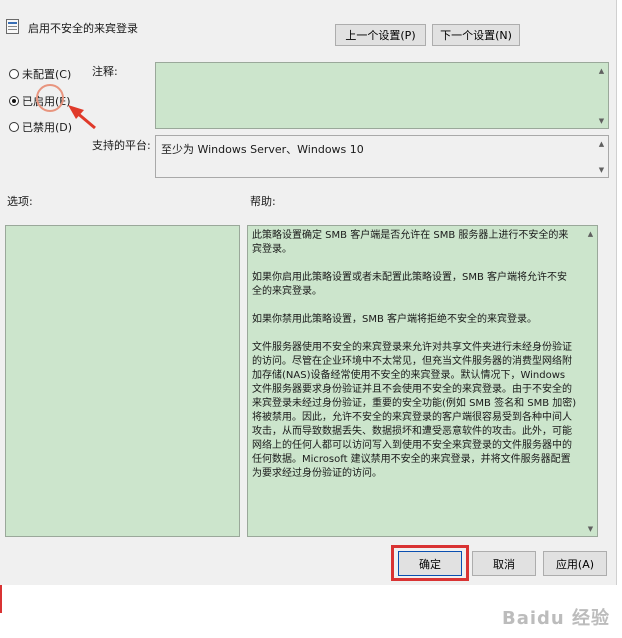 This screenshot has height=638, width=622. I want to click on comment-textarea: ▲ ▼, so click(382, 95).